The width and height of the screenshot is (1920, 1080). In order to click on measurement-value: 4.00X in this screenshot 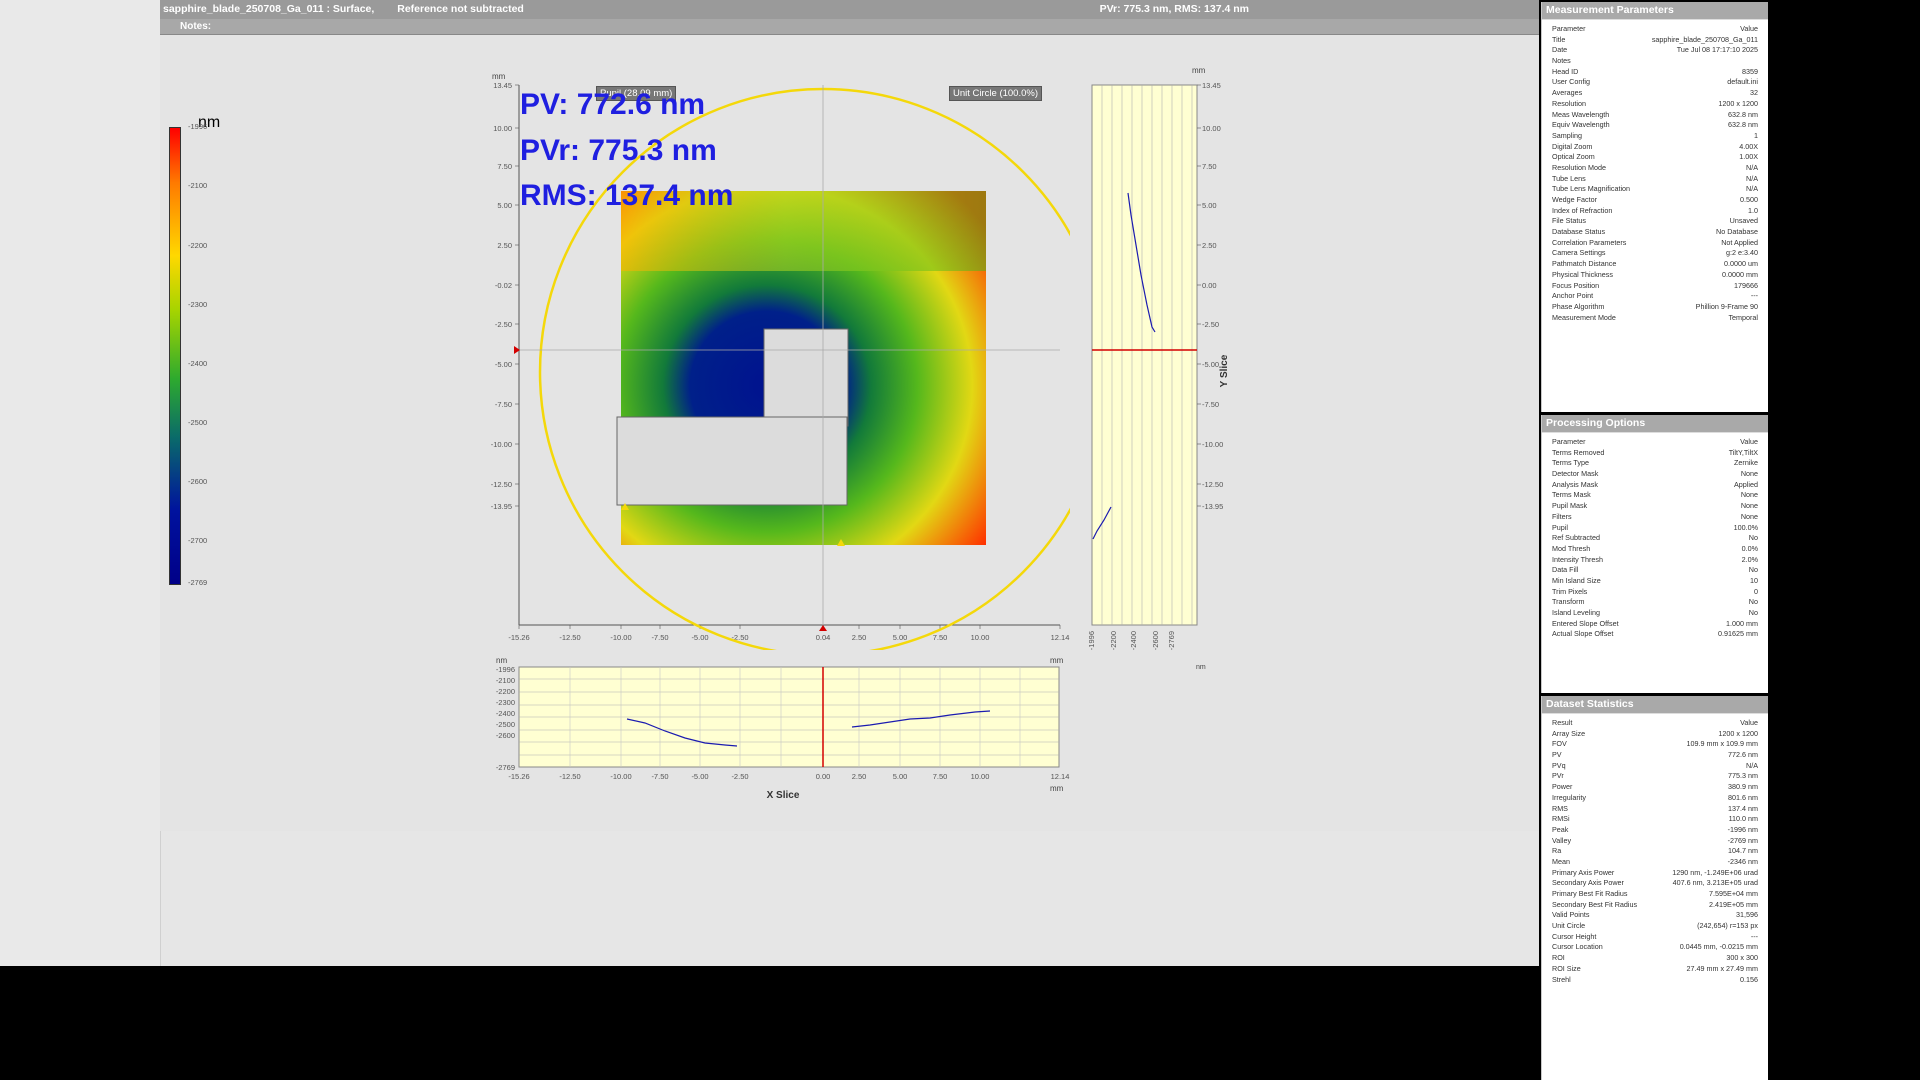, I will do `click(1748, 146)`.